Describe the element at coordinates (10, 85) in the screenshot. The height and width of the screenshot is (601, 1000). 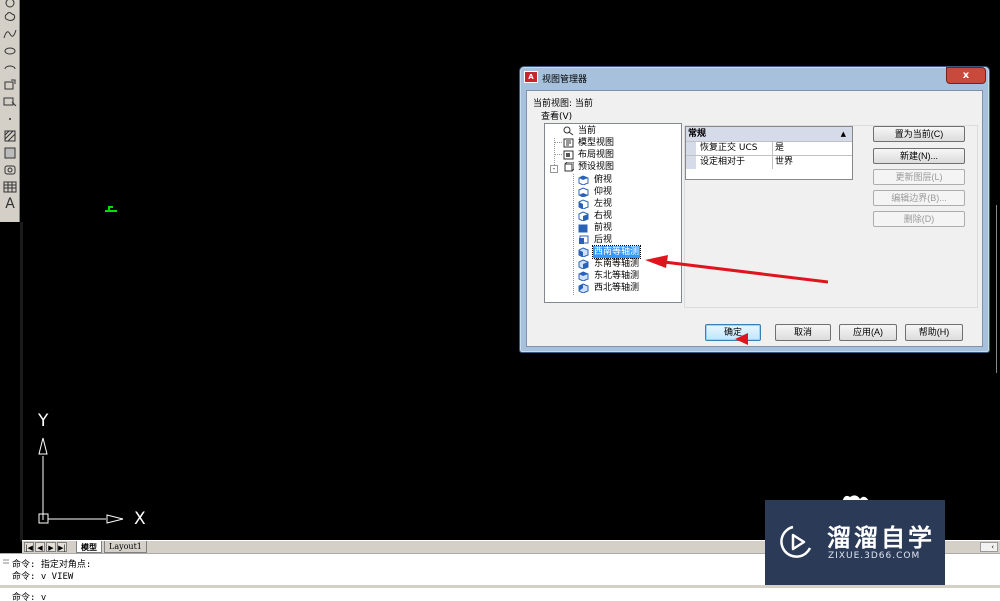
I see `insert-block-icon` at that location.